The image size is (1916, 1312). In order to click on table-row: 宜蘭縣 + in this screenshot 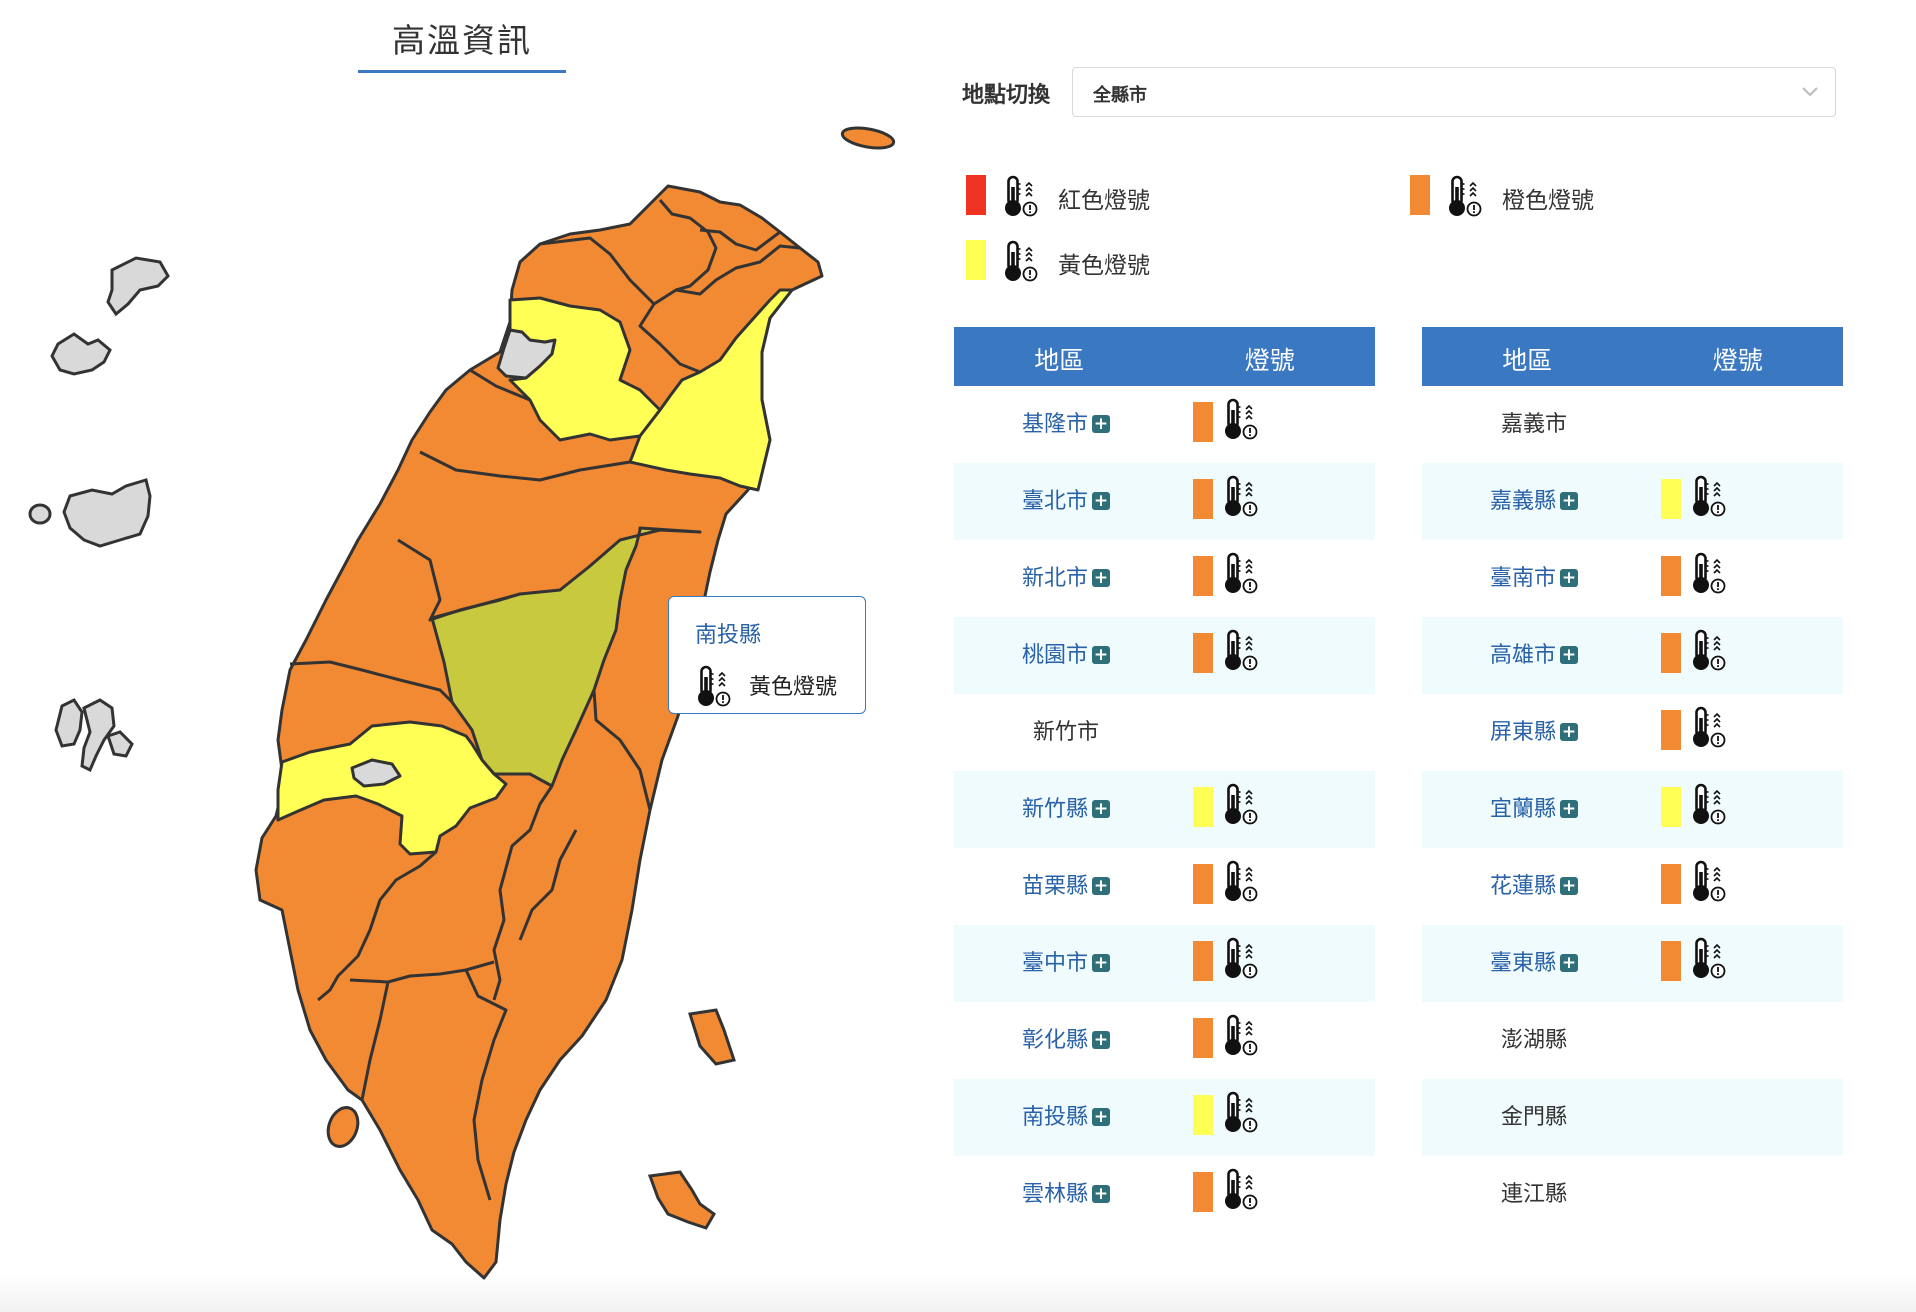, I will do `click(1632, 809)`.